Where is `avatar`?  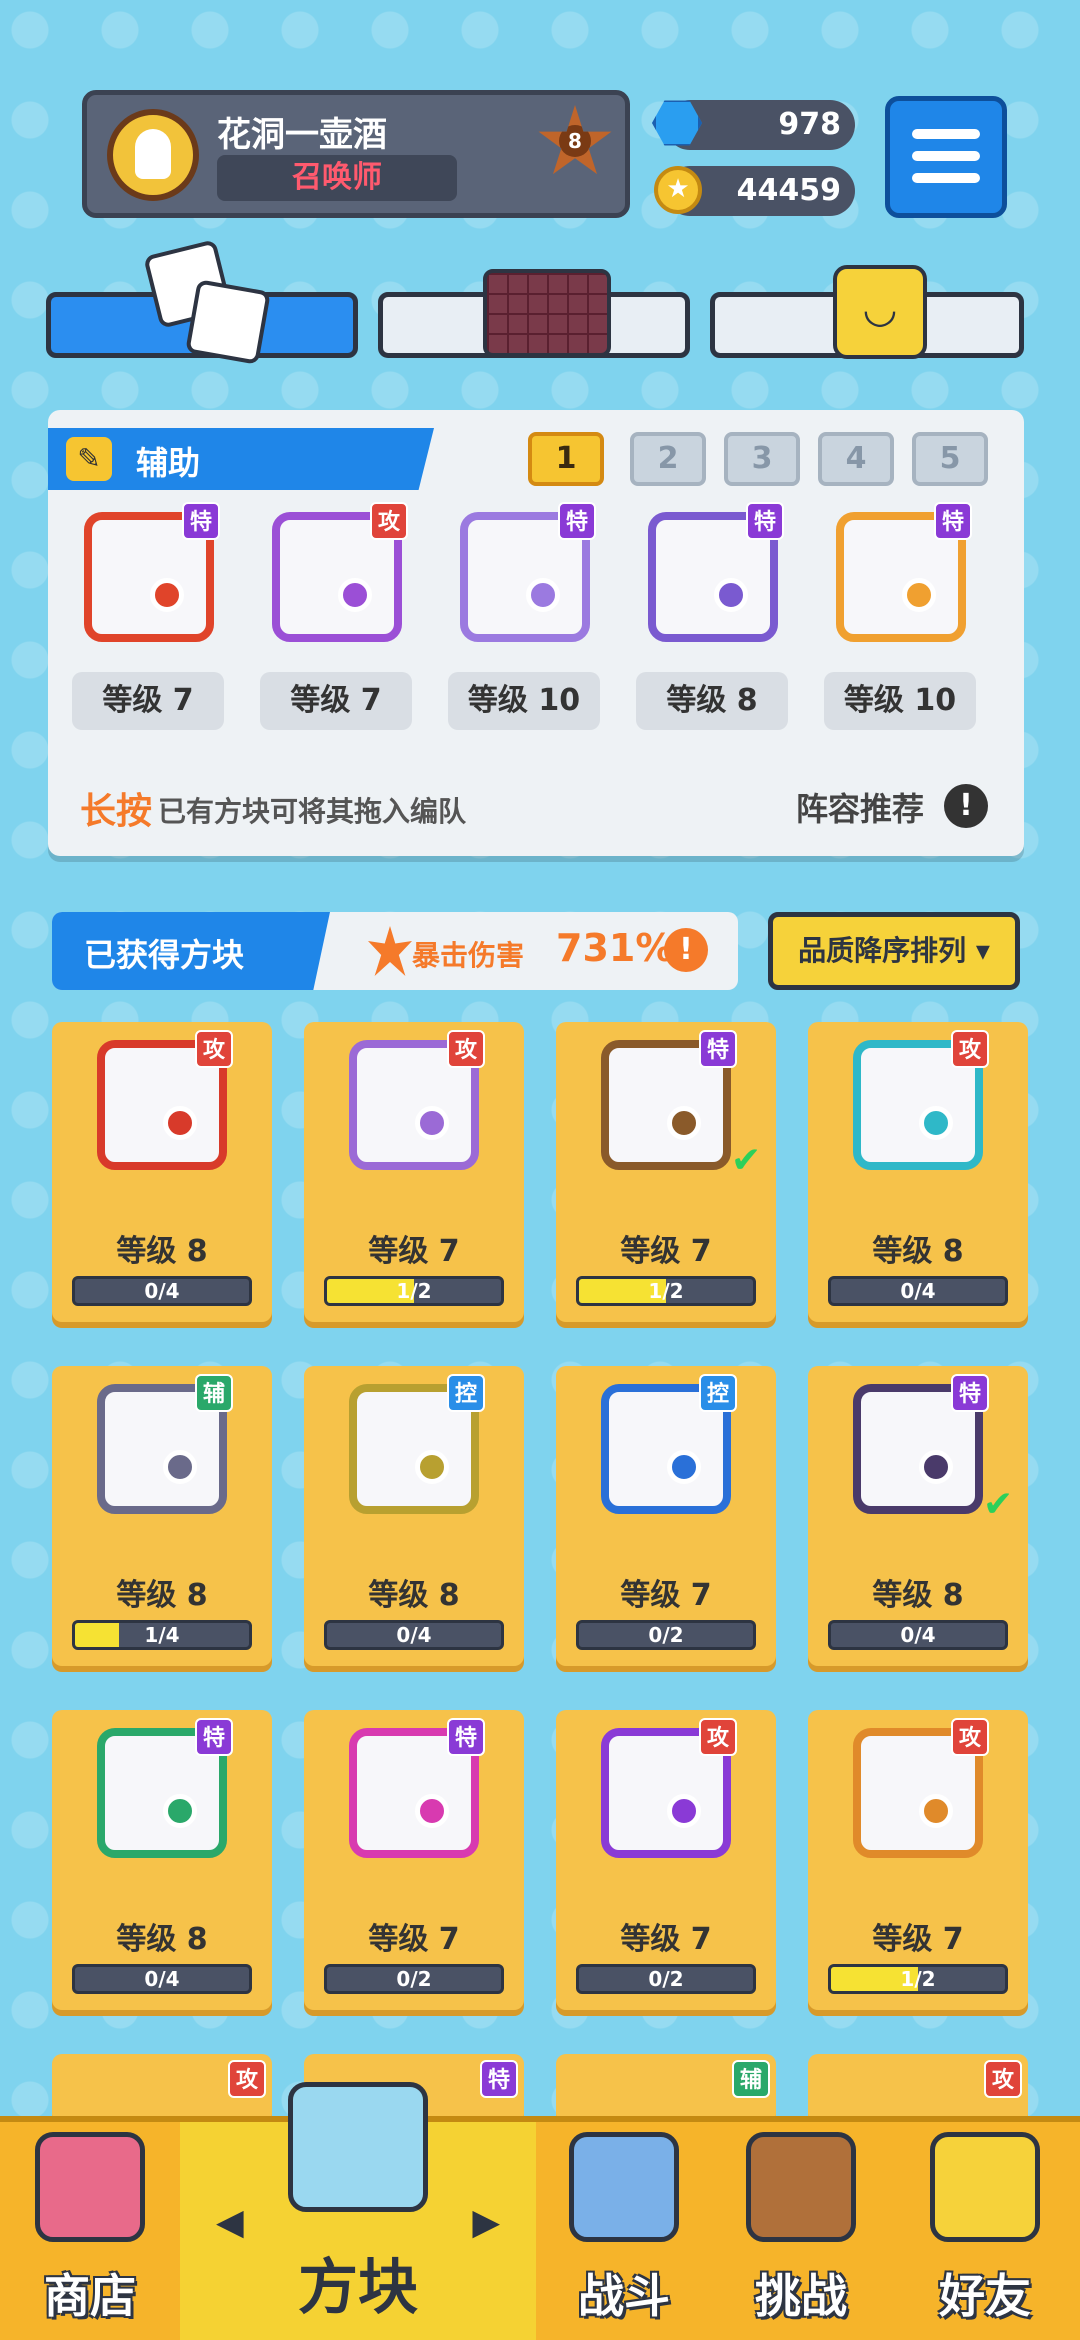 avatar is located at coordinates (153, 155).